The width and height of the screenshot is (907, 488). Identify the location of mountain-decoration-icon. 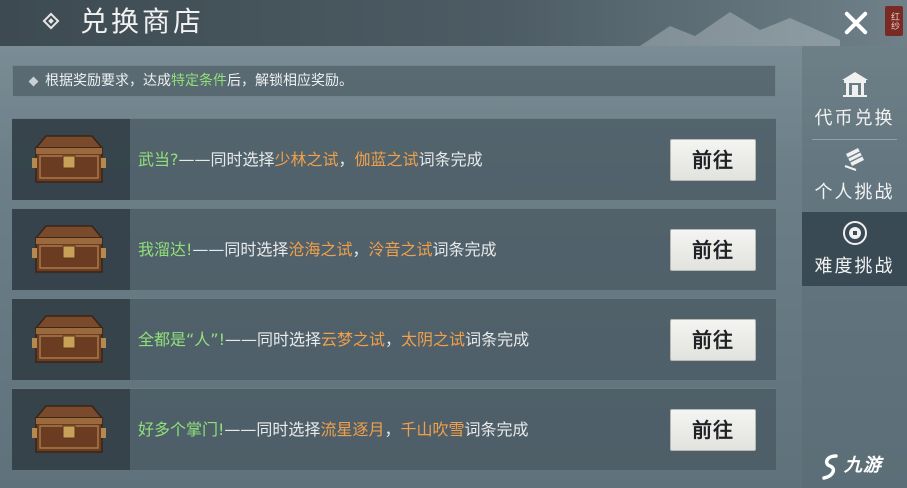
(740, 29).